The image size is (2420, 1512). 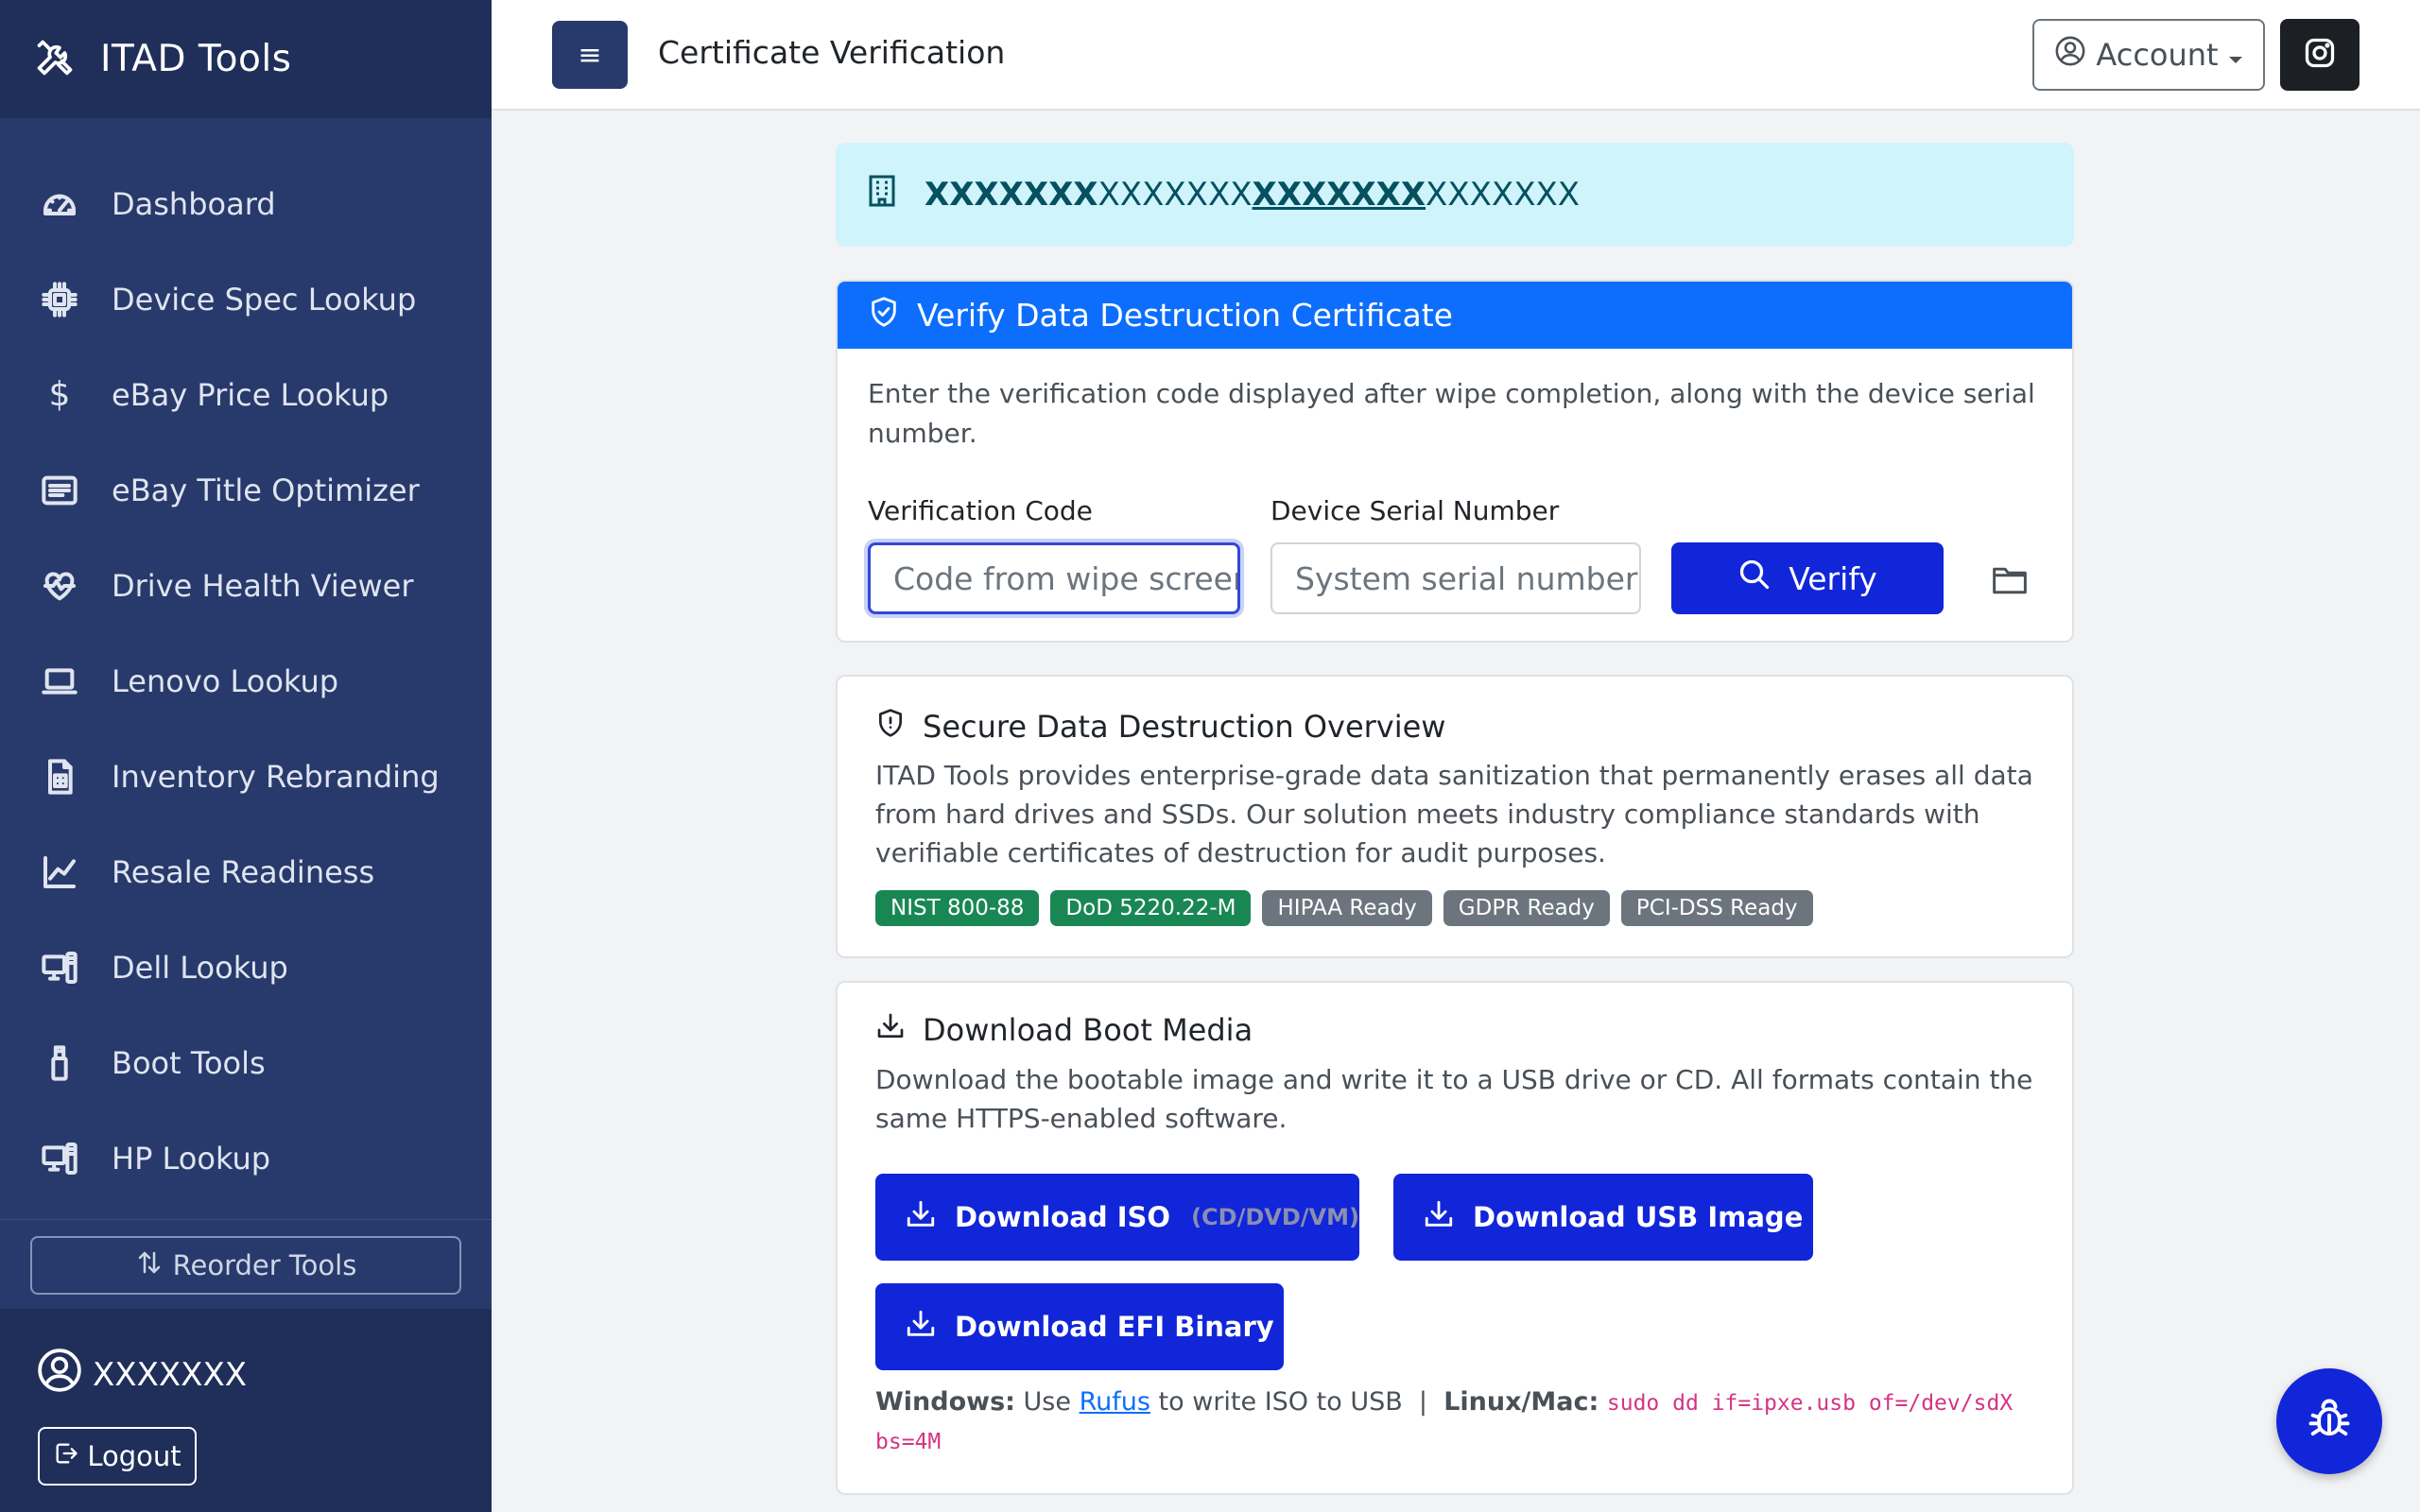 What do you see at coordinates (149, 1265) in the screenshot?
I see `arrow-down-up-icon` at bounding box center [149, 1265].